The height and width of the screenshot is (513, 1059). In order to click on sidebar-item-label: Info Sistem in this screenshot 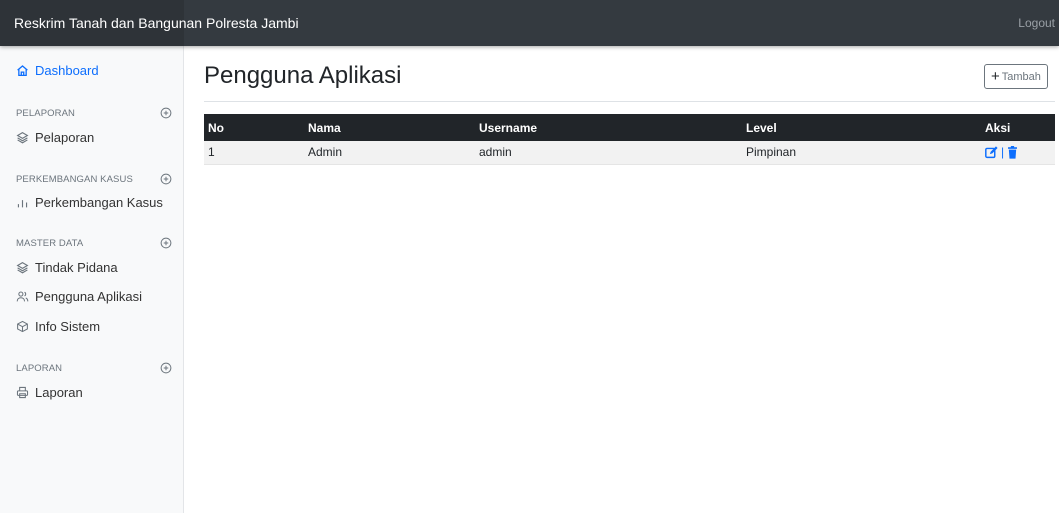, I will do `click(68, 326)`.